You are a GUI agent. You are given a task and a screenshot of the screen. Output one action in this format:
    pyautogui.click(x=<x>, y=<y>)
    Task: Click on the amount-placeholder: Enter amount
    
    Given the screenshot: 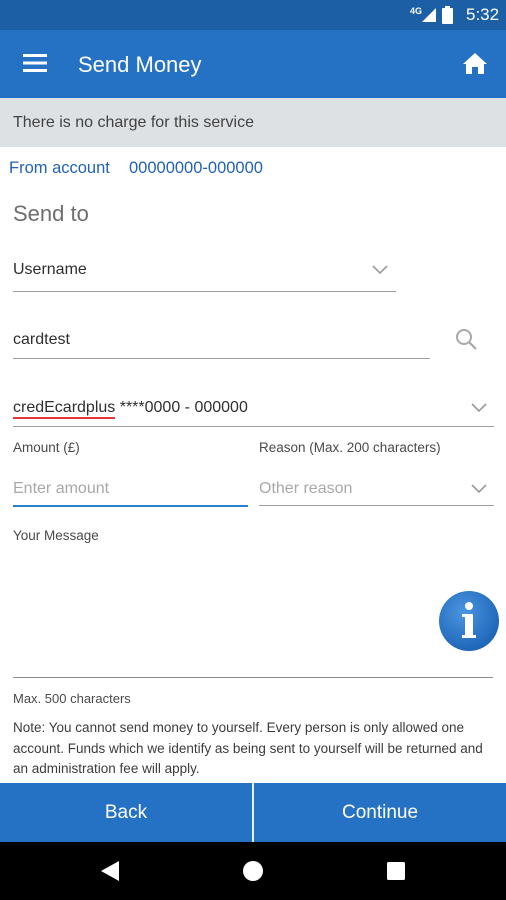 What is the action you would take?
    pyautogui.click(x=61, y=488)
    